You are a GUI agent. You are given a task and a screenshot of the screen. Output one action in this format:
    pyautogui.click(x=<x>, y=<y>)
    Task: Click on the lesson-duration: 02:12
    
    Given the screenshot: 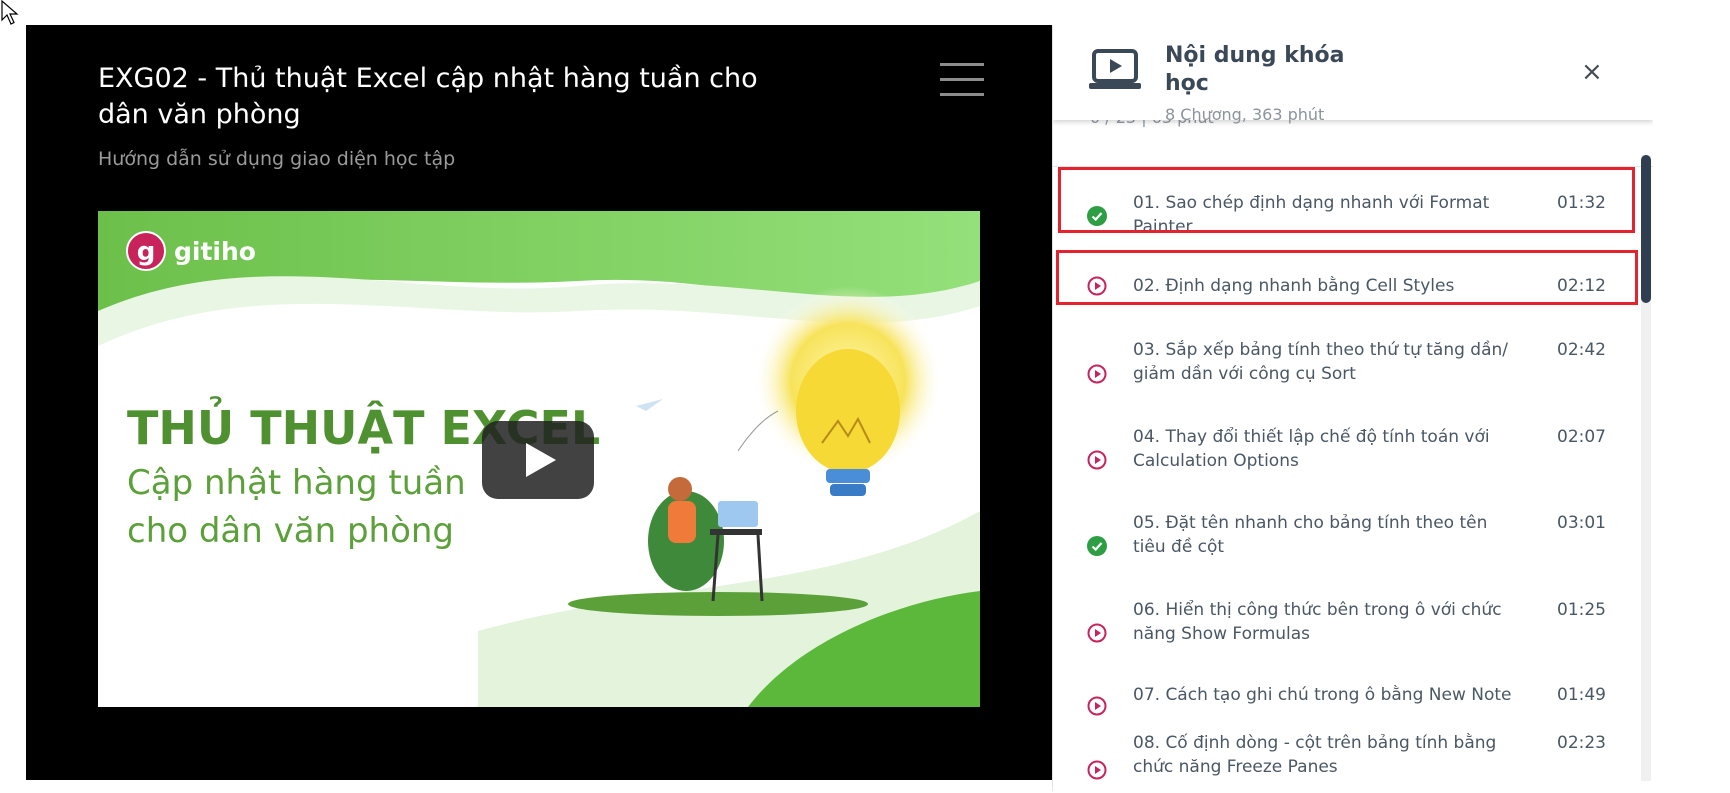 What is the action you would take?
    pyautogui.click(x=1581, y=286)
    